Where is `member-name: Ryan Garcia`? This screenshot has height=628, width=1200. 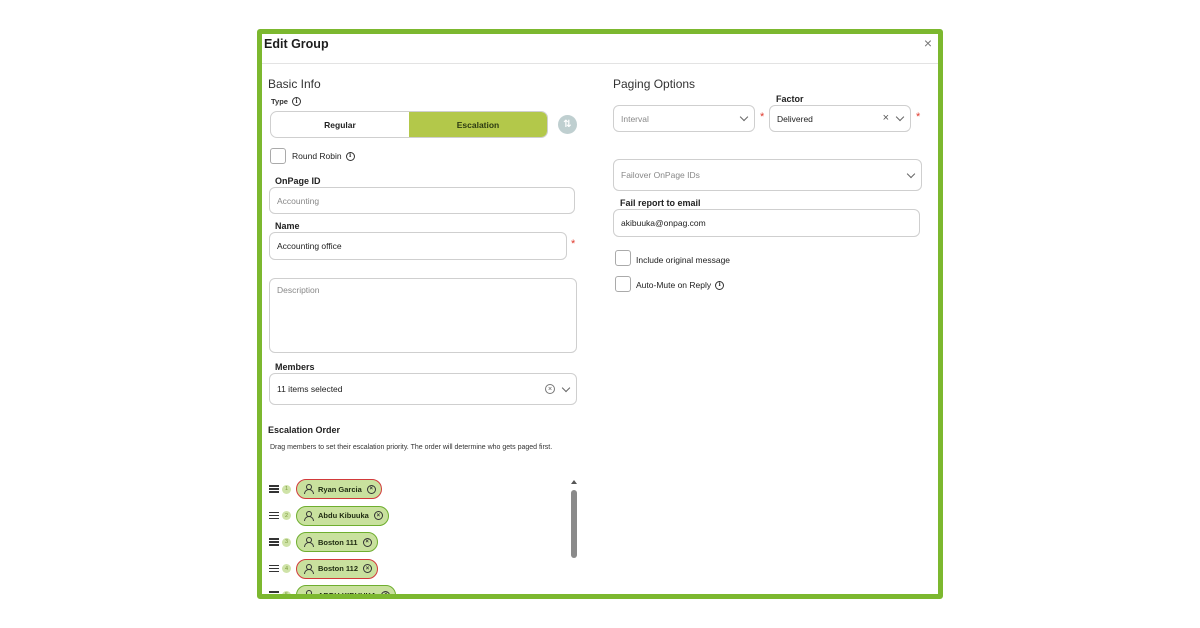
member-name: Ryan Garcia is located at coordinates (340, 489).